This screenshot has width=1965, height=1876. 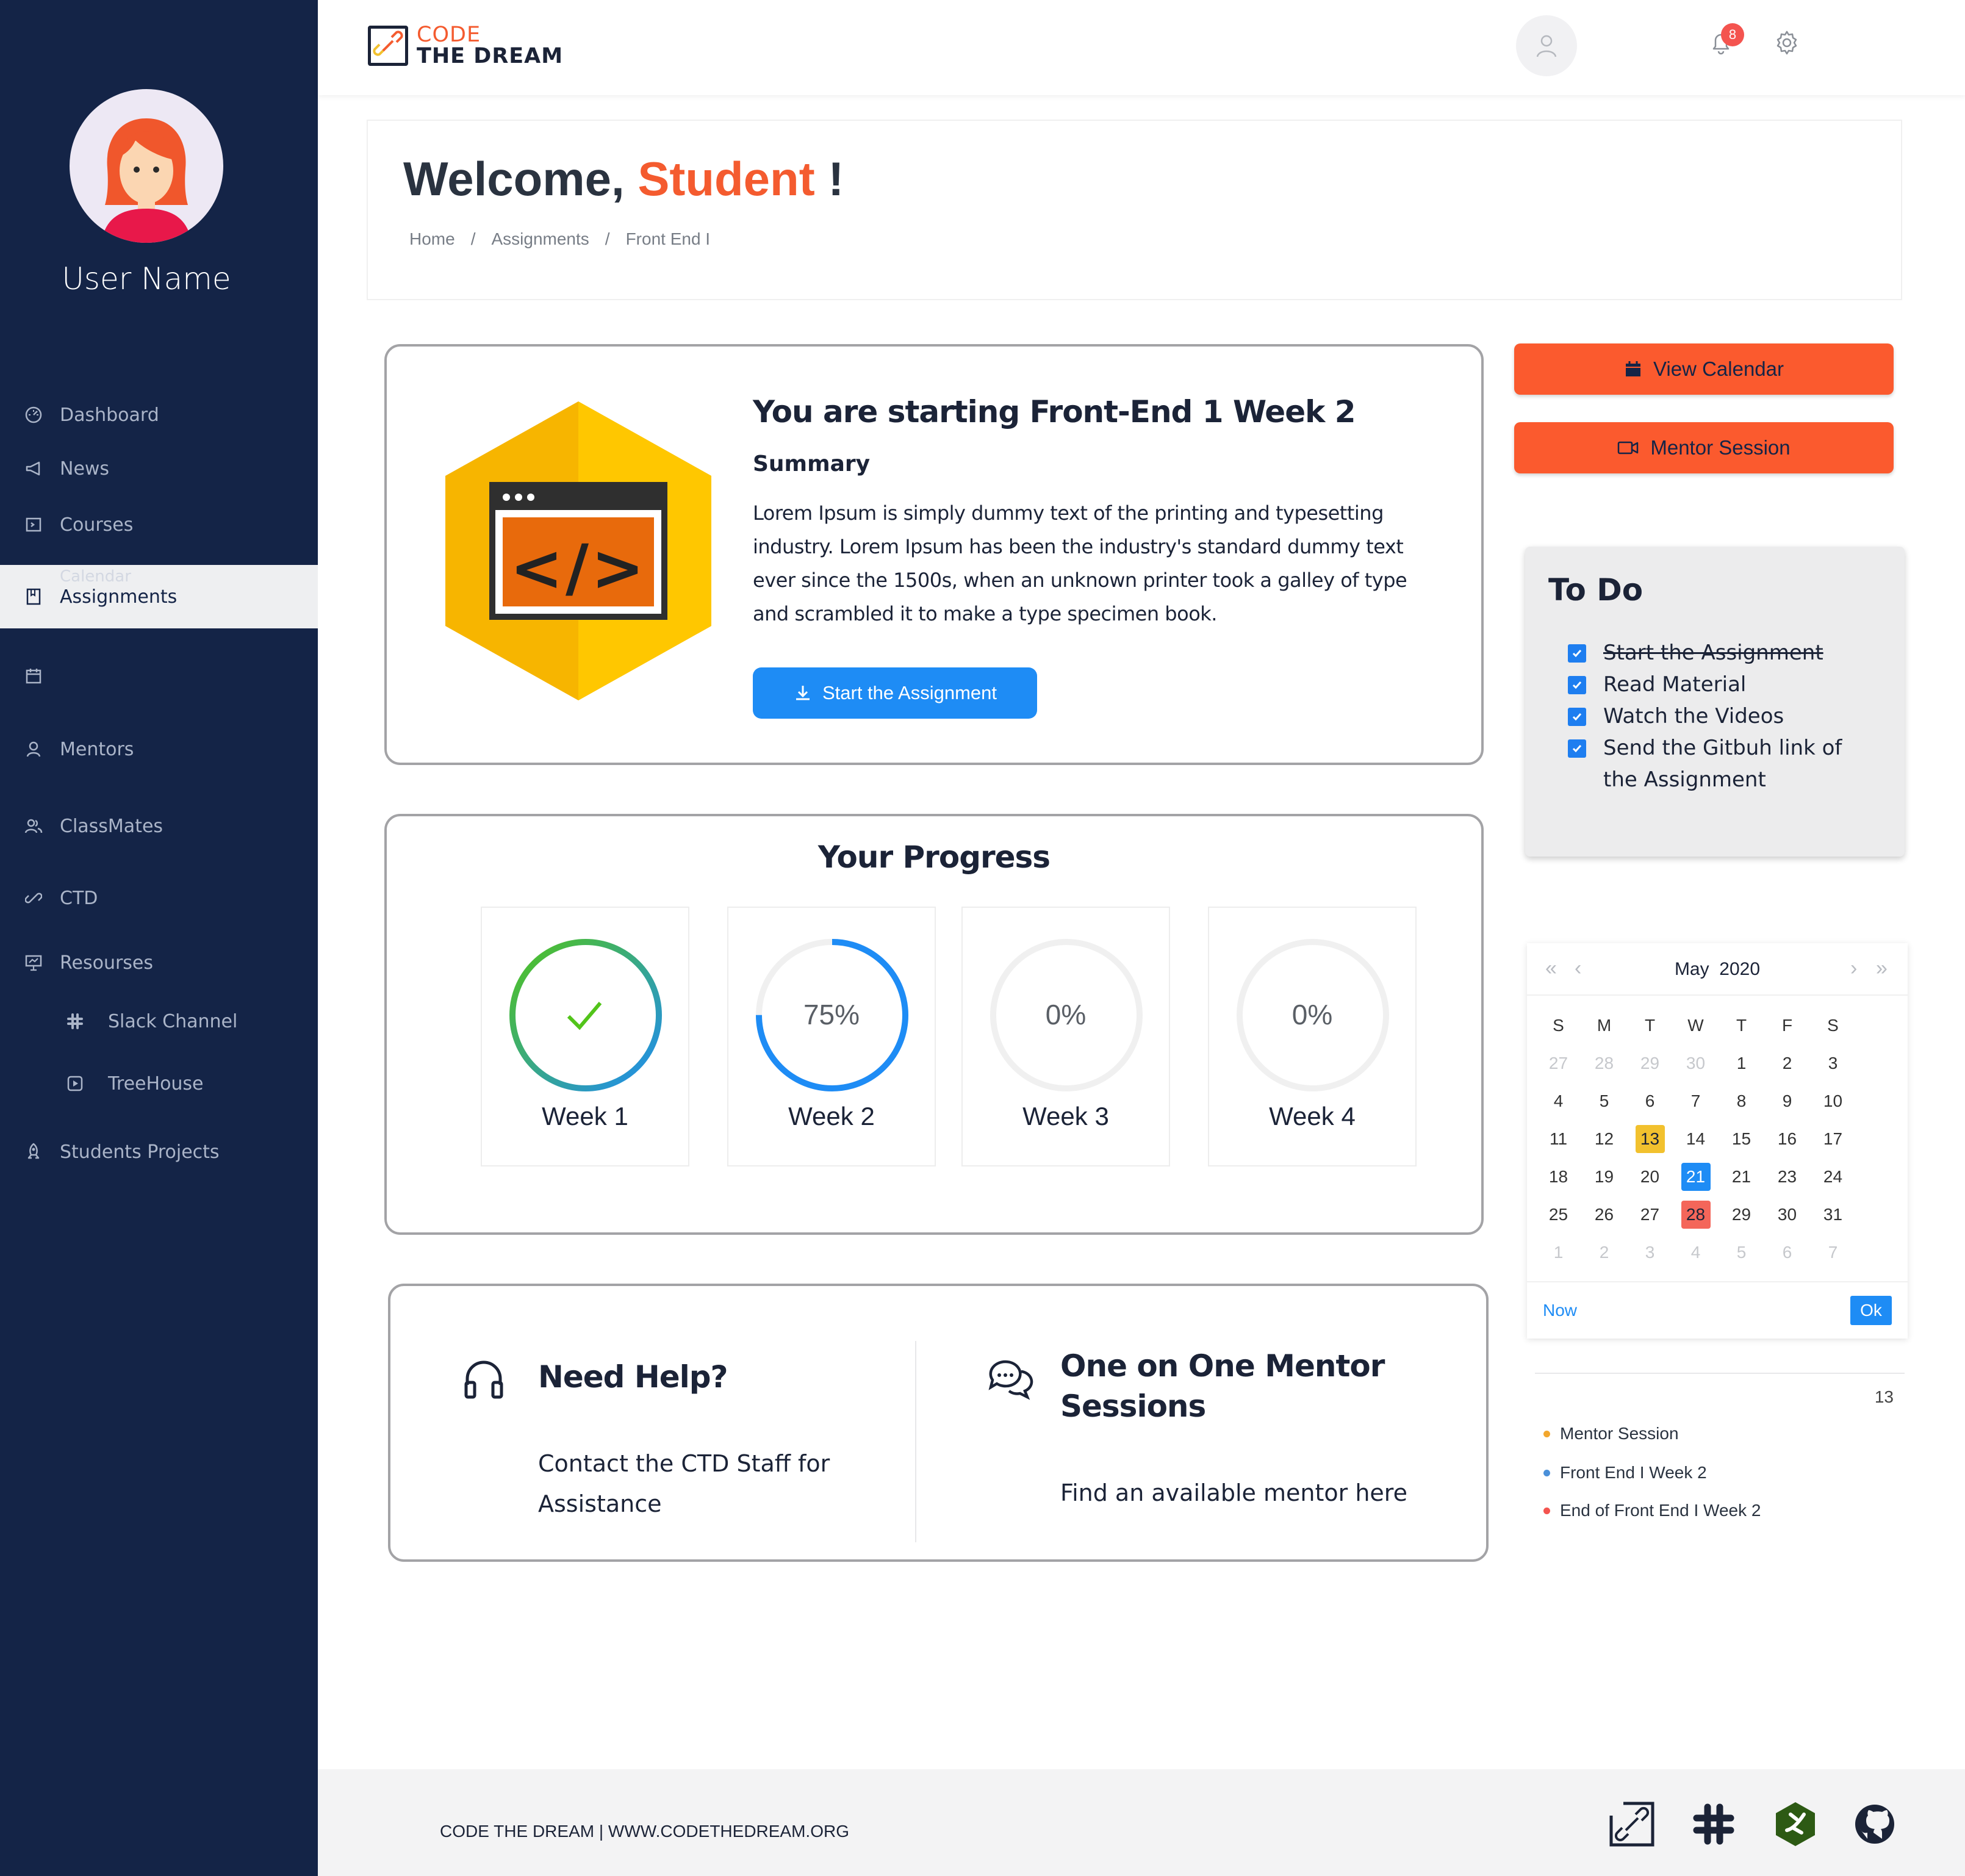 I want to click on event-item: End of Front End I Week 2, so click(x=1652, y=1510).